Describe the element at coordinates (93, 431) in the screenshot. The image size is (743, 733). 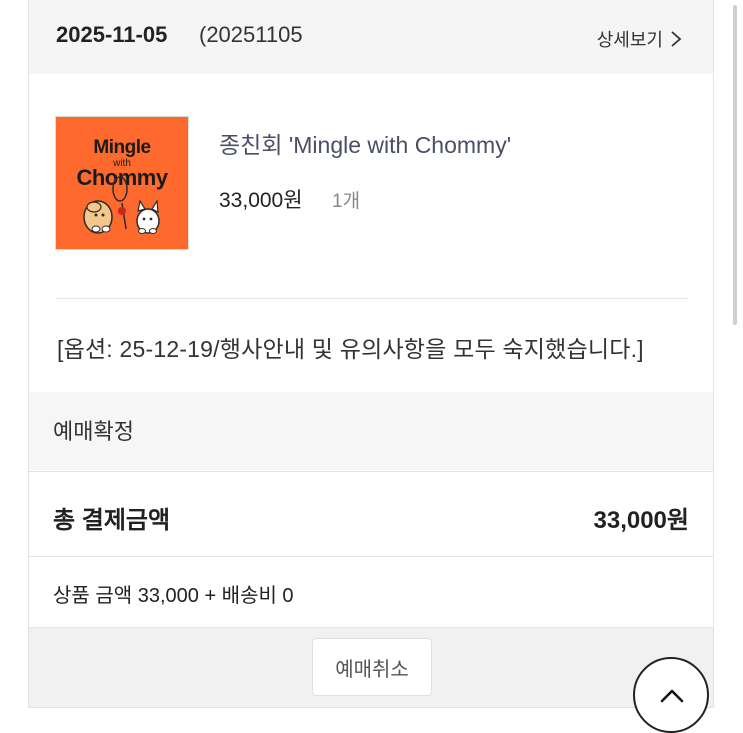
I see `order-status: 예매확정` at that location.